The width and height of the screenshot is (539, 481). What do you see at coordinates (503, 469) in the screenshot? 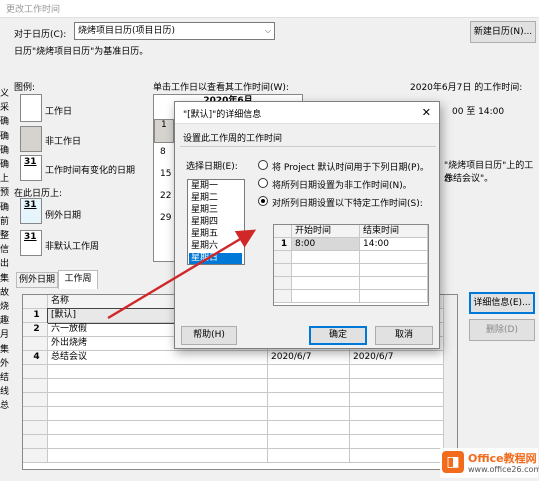
I see `watermark-url: www.office26.com` at bounding box center [503, 469].